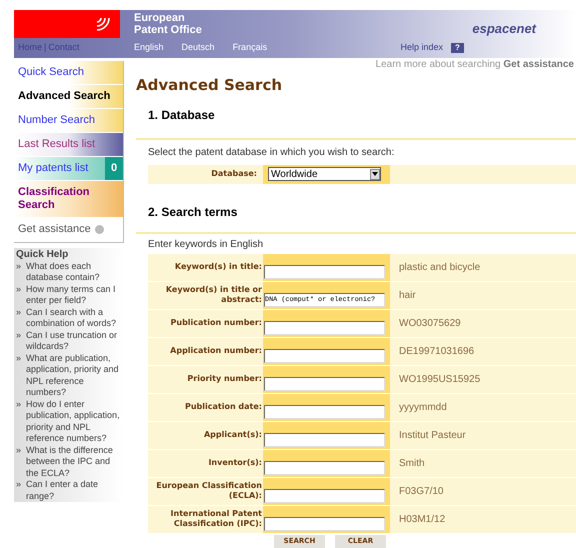 The image size is (576, 548). Describe the element at coordinates (411, 463) in the screenshot. I see `example-text: Smith` at that location.